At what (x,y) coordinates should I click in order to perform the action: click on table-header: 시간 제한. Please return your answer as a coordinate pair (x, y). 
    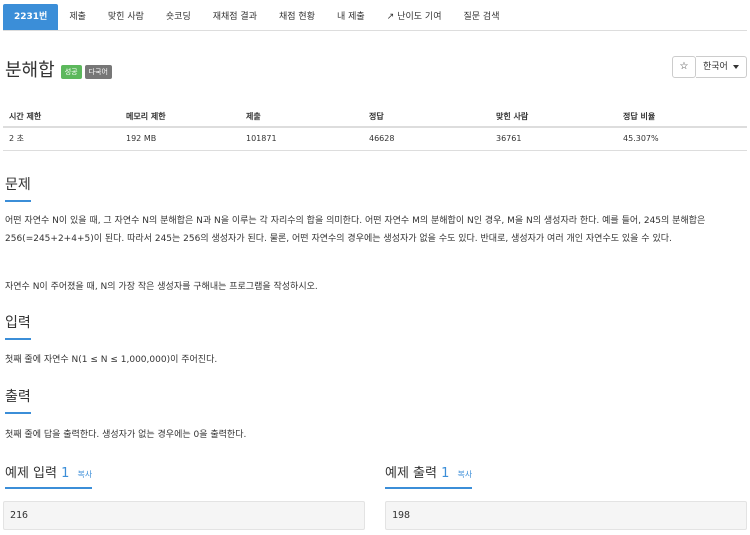
    Looking at the image, I should click on (61, 117).